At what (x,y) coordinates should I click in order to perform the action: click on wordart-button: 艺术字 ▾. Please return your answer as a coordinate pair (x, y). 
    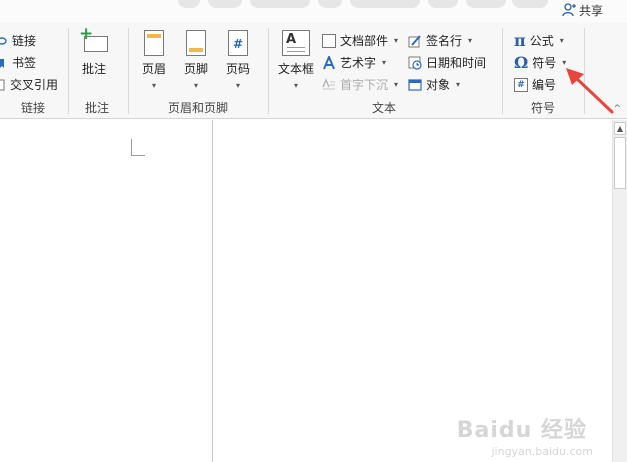
    Looking at the image, I should click on (354, 62).